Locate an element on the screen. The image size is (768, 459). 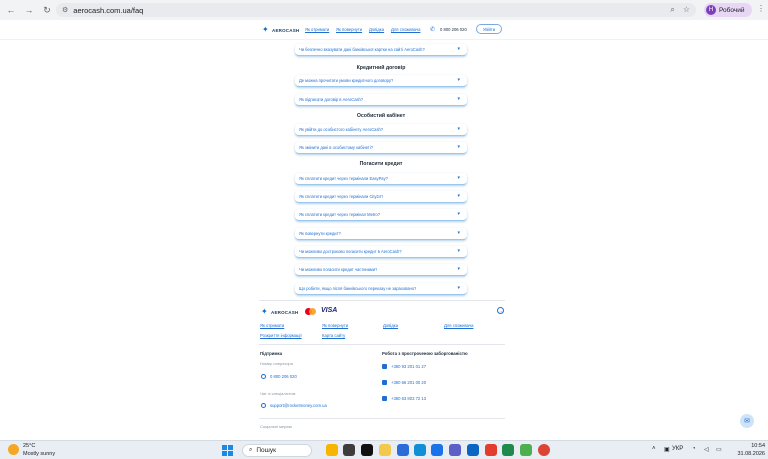
back-icon: ← is located at coordinates (11, 10).